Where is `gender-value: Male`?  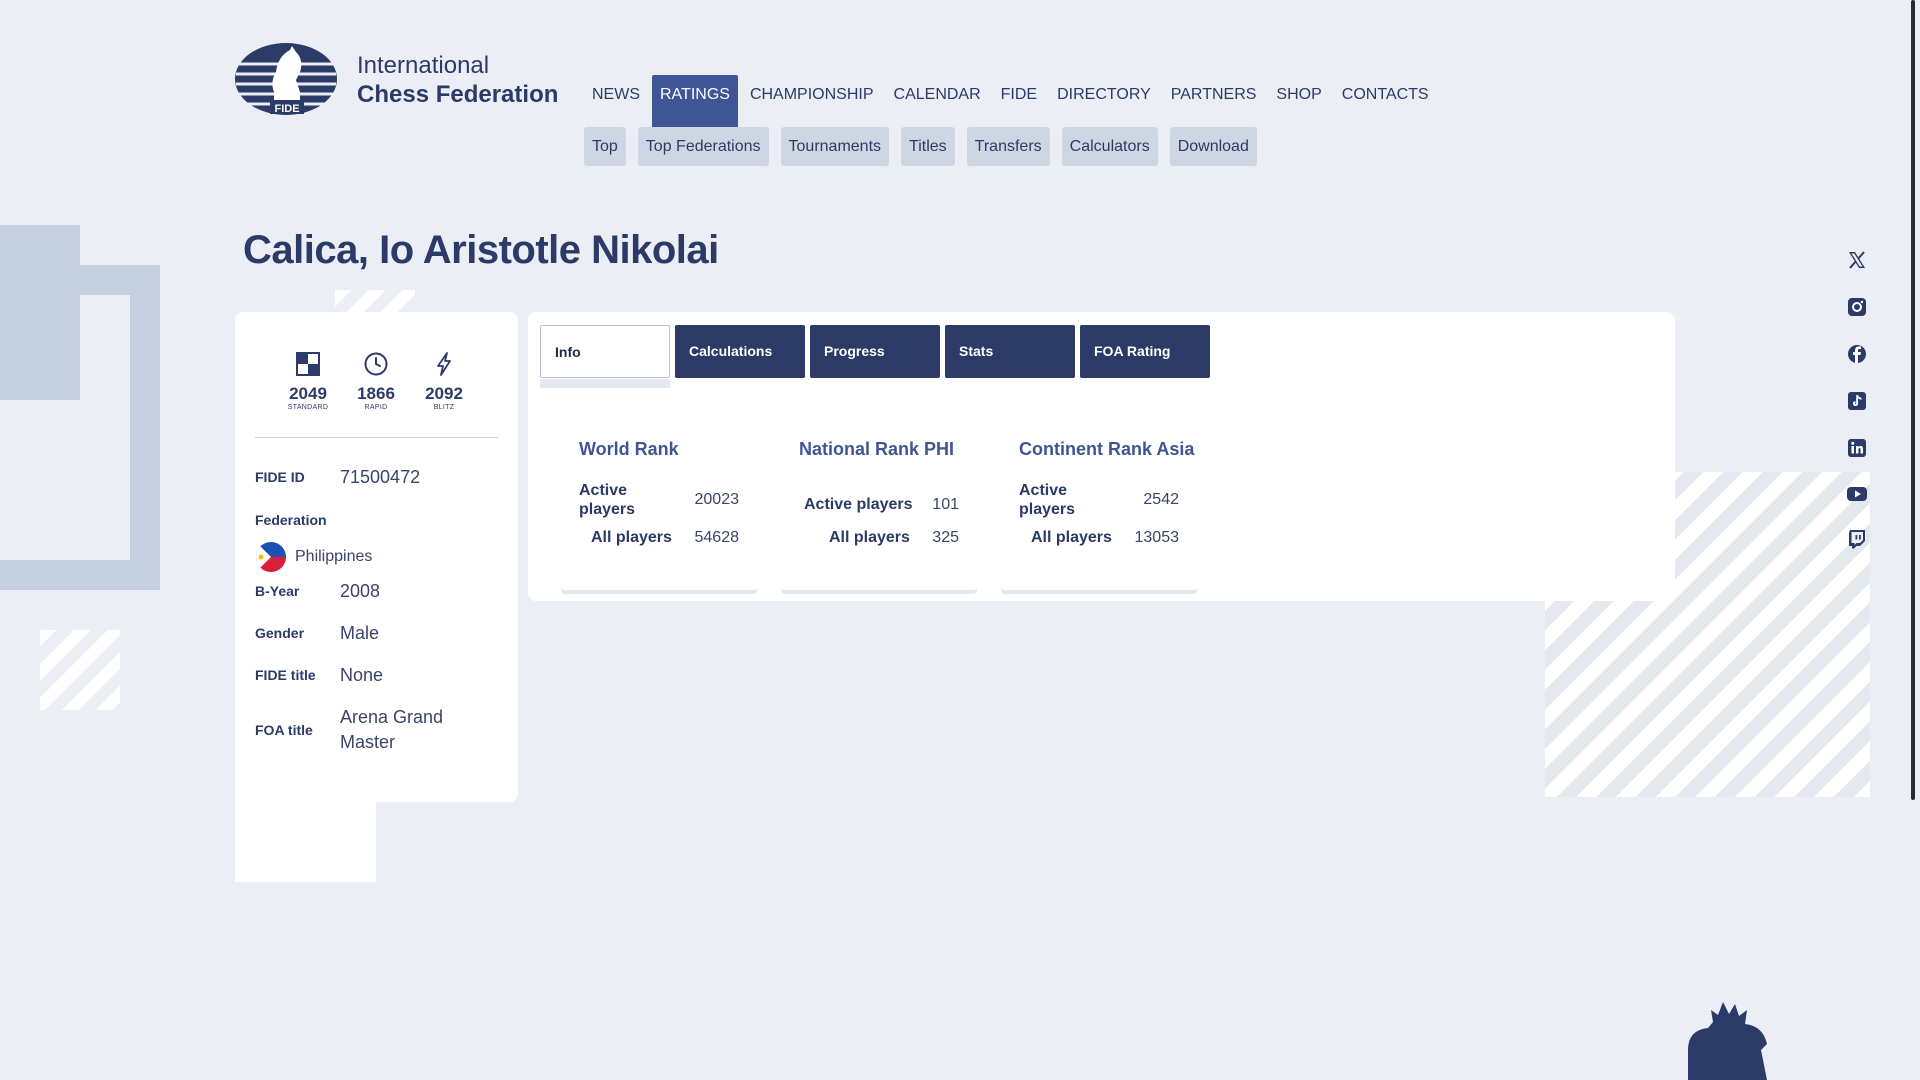 gender-value: Male is located at coordinates (360, 632).